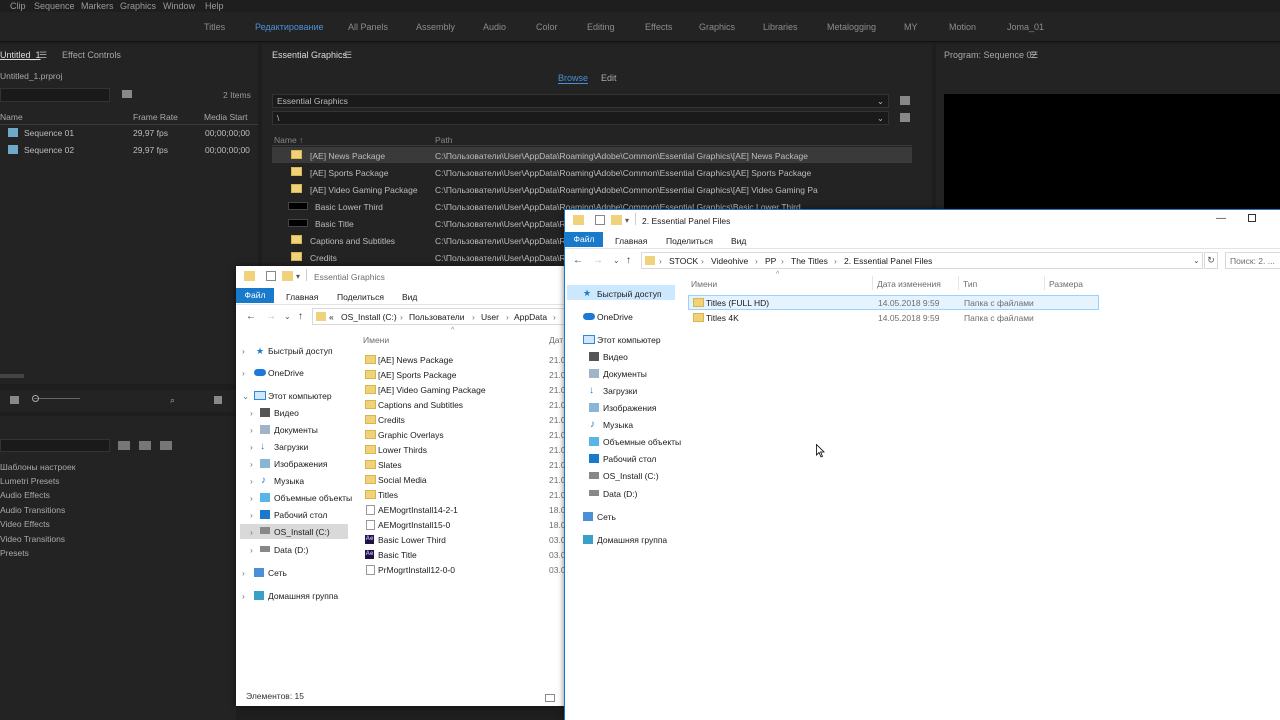 The width and height of the screenshot is (1280, 720). What do you see at coordinates (435, 27) in the screenshot?
I see `ws-assembly: Assembly` at bounding box center [435, 27].